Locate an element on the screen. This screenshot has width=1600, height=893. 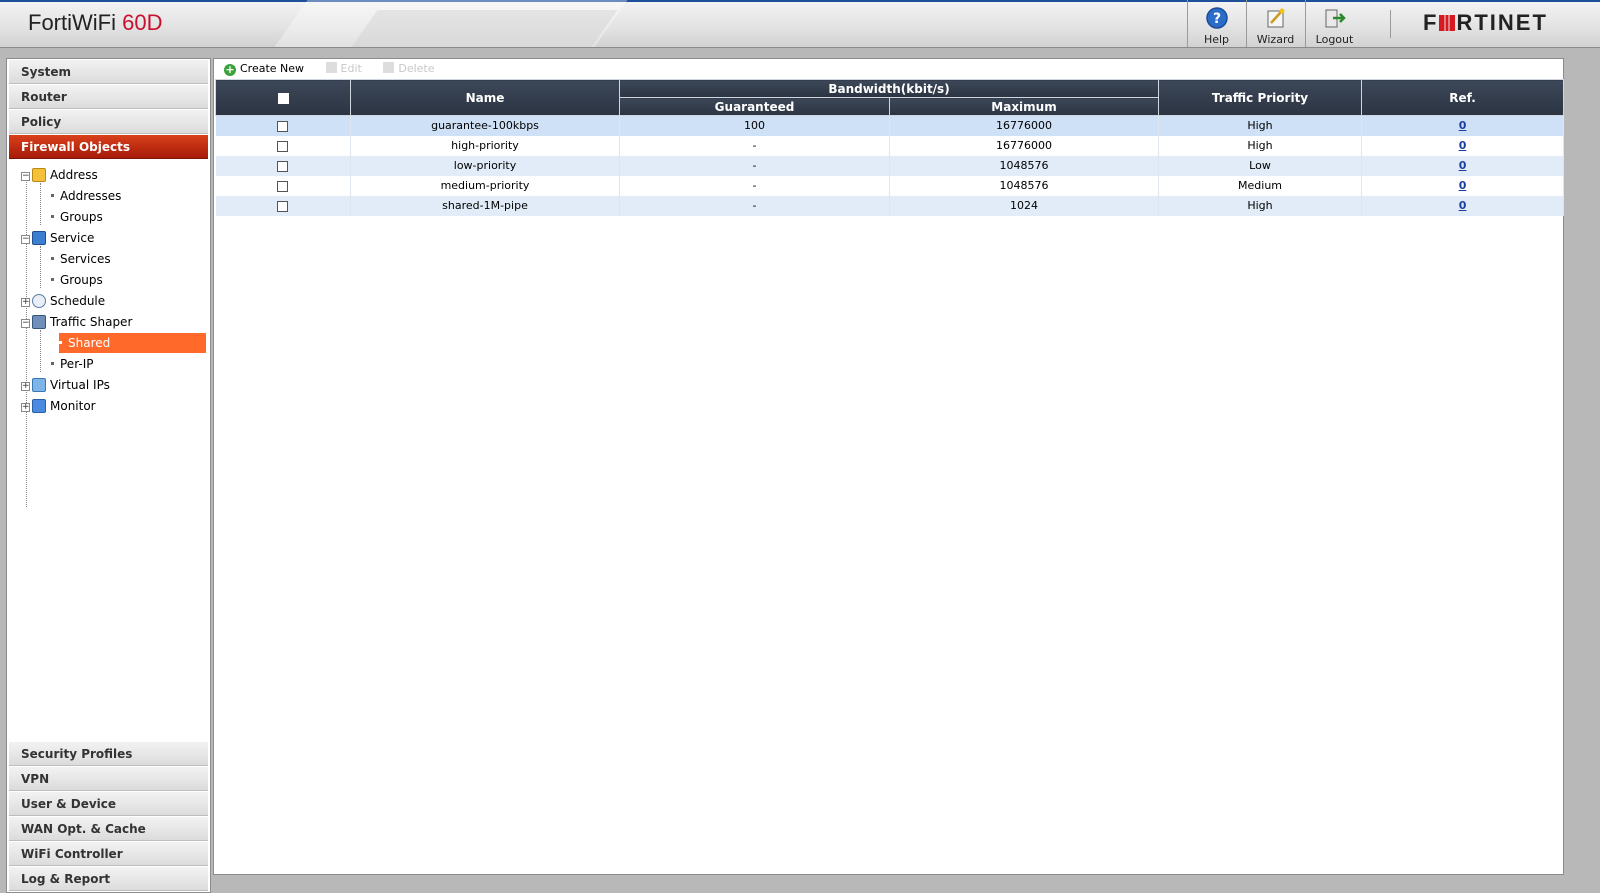
nav-section-firewall-objects: Firewall Objects is located at coordinates (108, 147).